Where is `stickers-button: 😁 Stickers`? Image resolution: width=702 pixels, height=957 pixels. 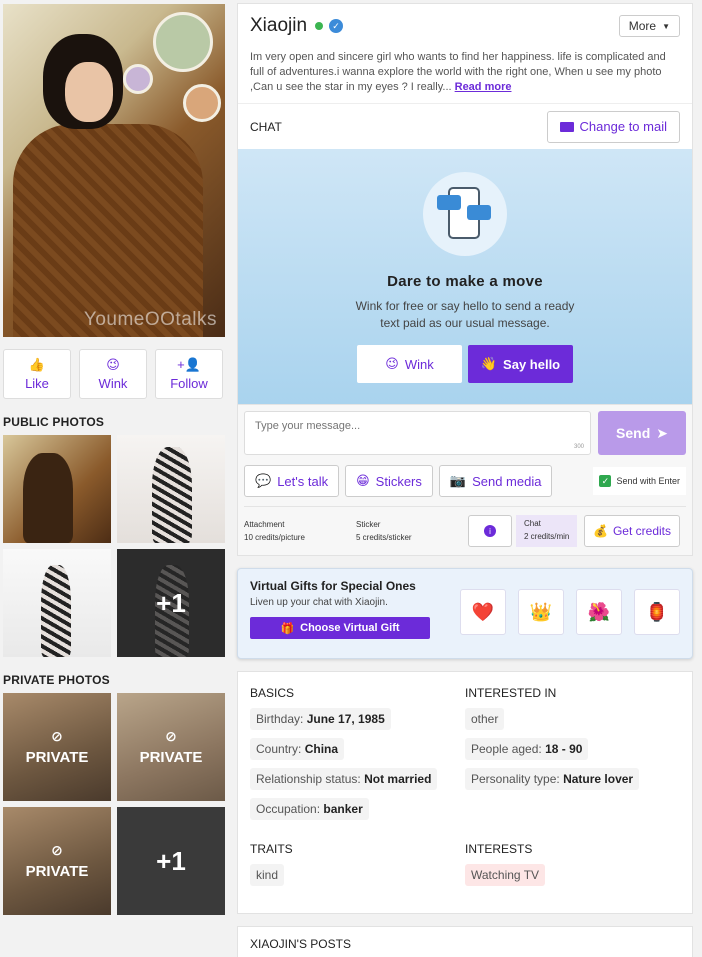 stickers-button: 😁 Stickers is located at coordinates (389, 481).